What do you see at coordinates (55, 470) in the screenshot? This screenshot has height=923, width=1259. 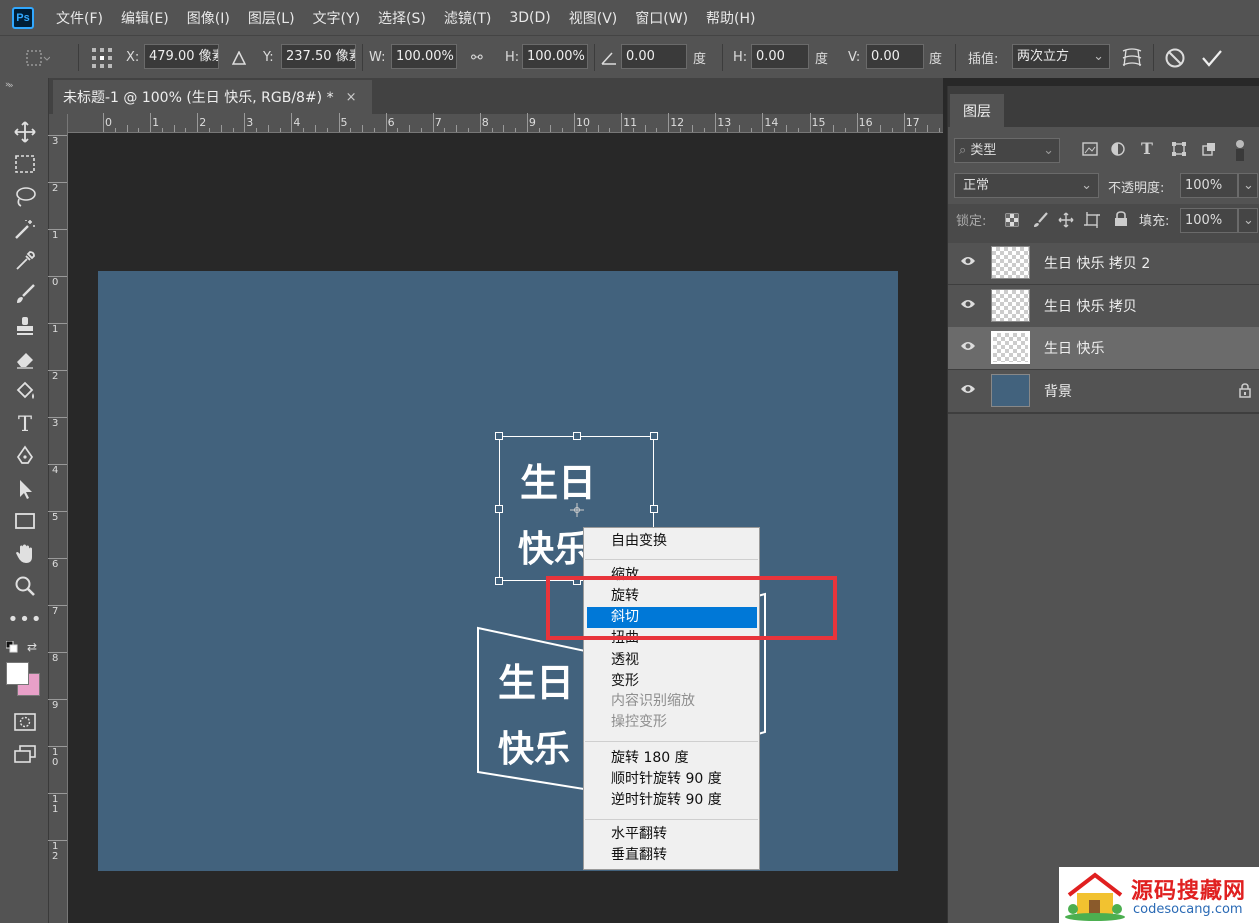 I see `ruler-label: 4` at bounding box center [55, 470].